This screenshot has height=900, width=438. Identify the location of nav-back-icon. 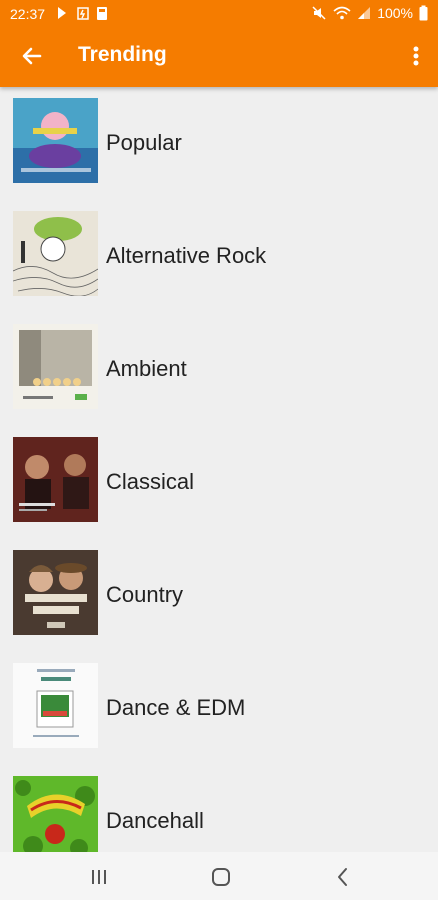
(342, 877).